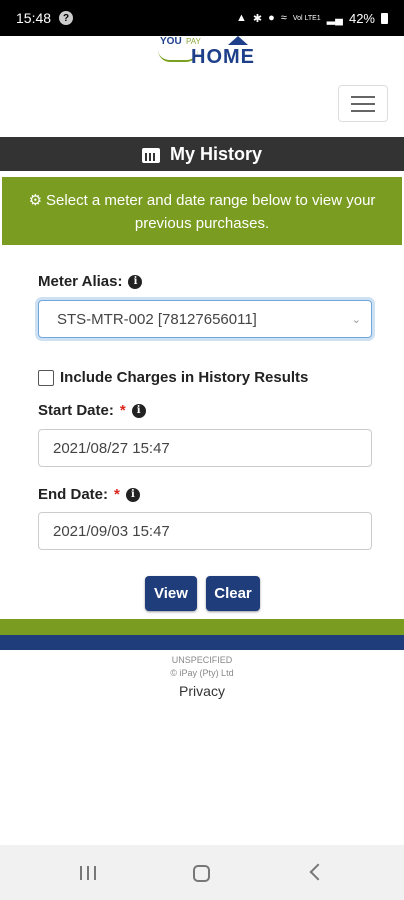 Image resolution: width=404 pixels, height=900 pixels. What do you see at coordinates (89, 494) in the screenshot?
I see `end-date-label: End Date: * i` at bounding box center [89, 494].